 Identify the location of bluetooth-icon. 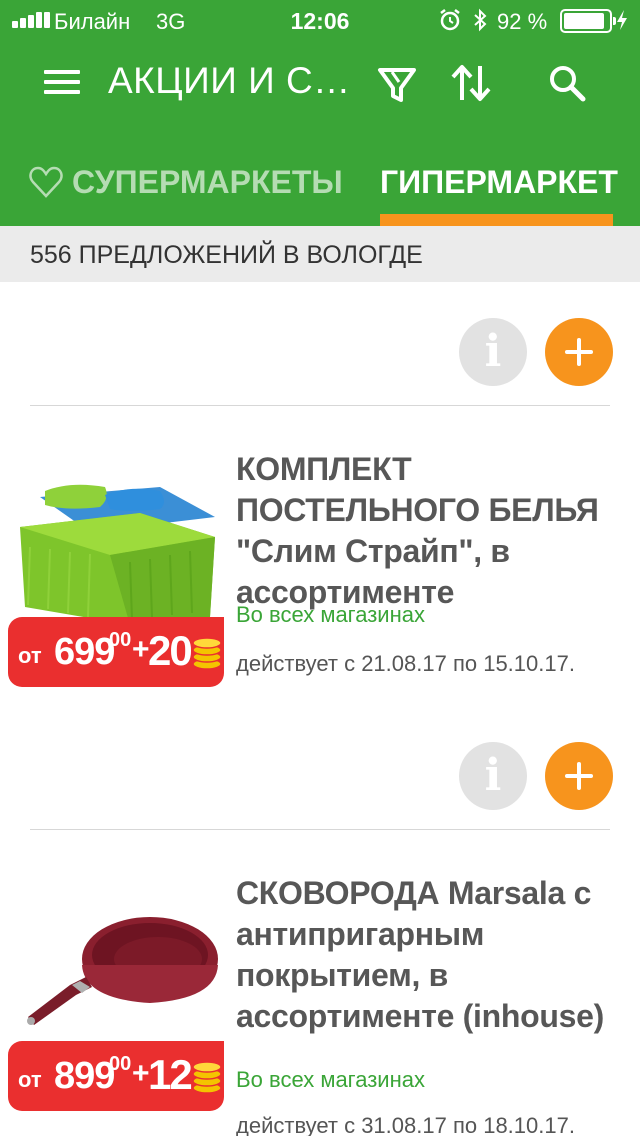
(480, 20).